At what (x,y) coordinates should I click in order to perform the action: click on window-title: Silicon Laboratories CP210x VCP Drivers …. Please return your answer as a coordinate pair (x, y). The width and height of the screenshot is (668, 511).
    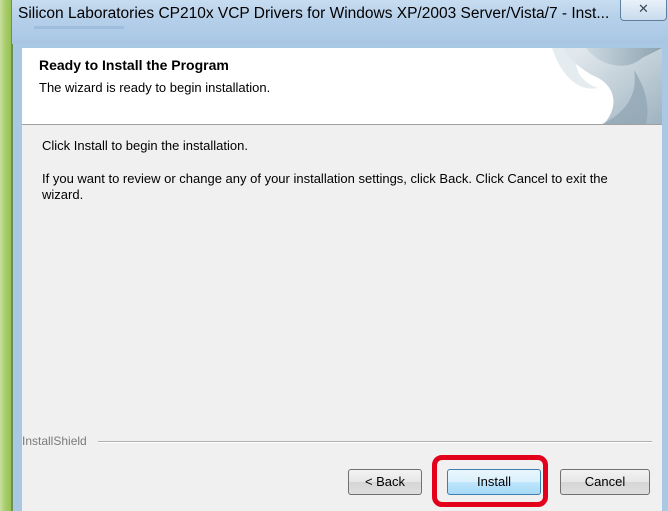
    Looking at the image, I should click on (314, 13).